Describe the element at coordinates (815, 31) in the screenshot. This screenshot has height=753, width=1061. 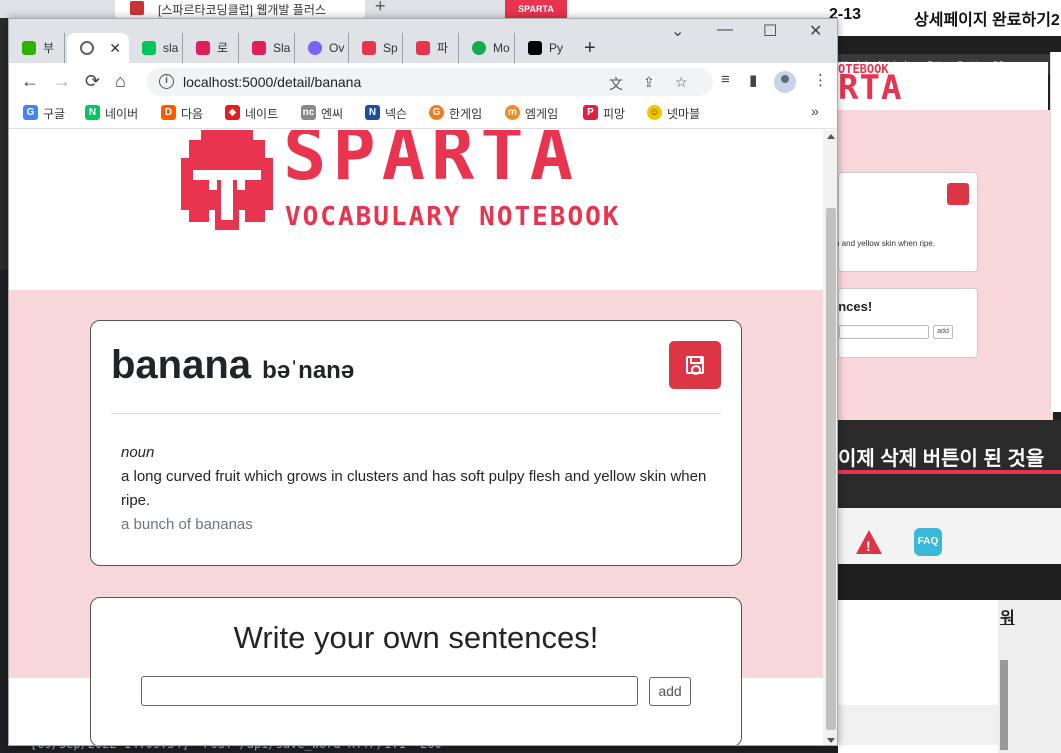
I see `close-window-button: ✕` at that location.